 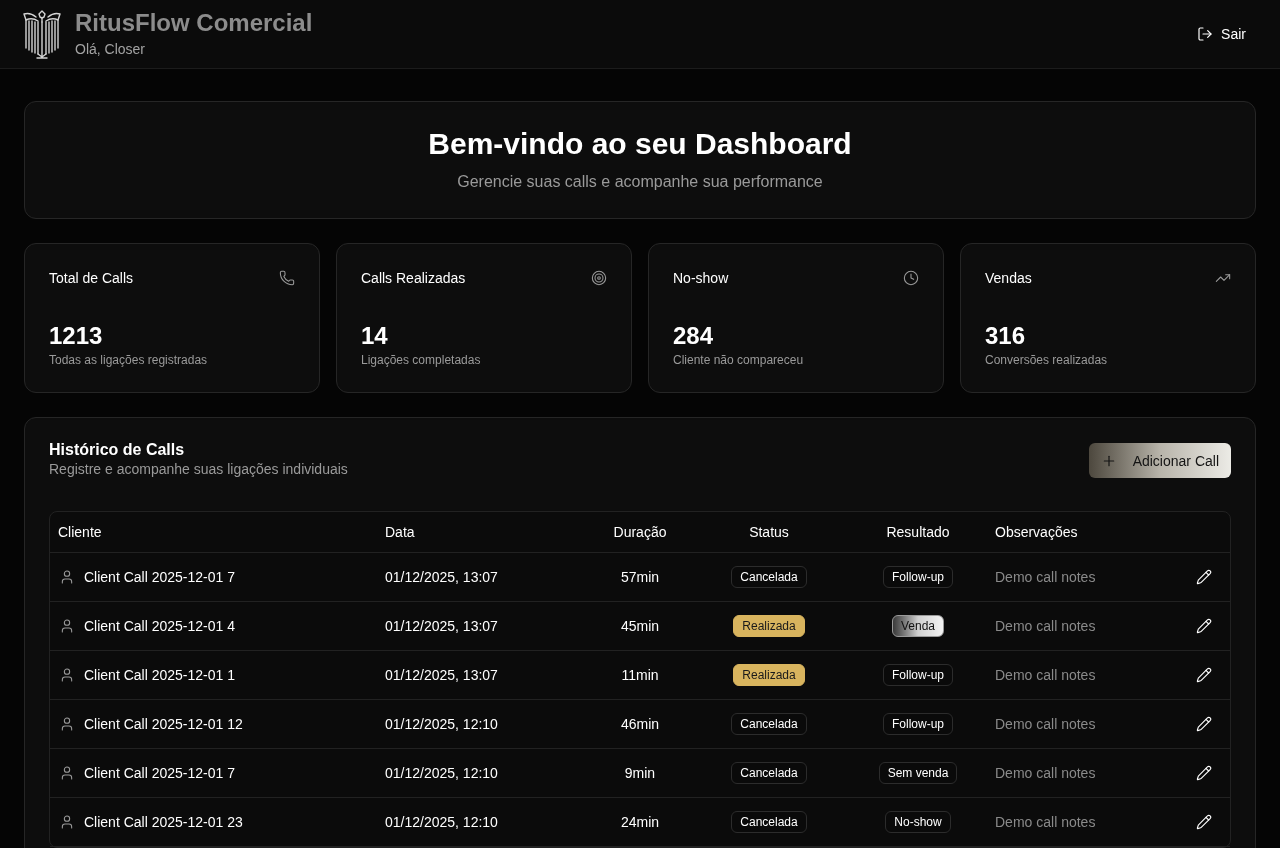 I want to click on column-header: Duração, so click(x=640, y=532).